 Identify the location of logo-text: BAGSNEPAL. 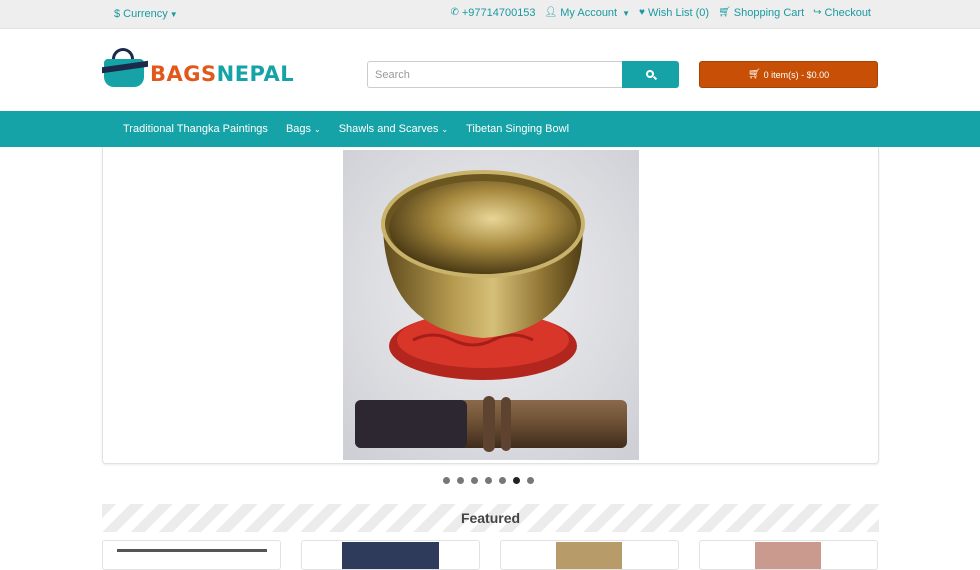
(222, 74).